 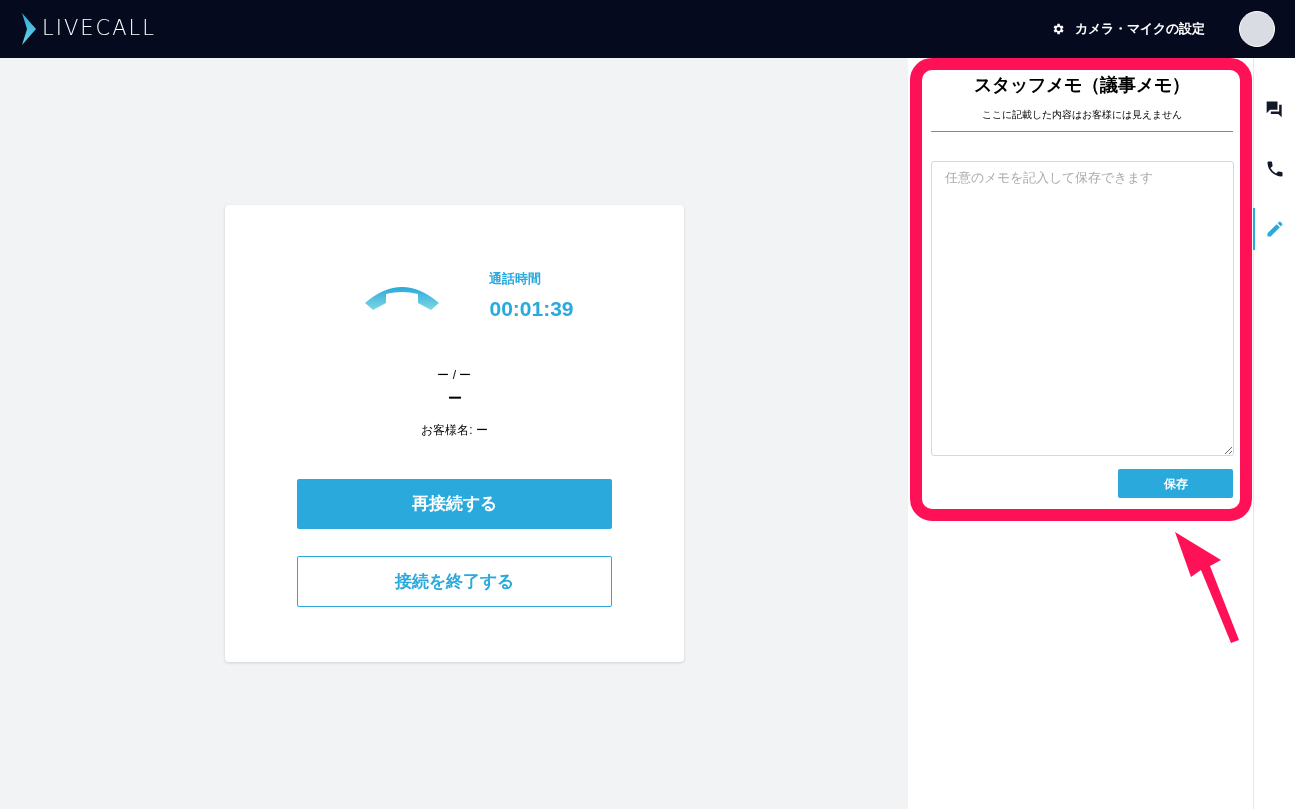 I want to click on end-call-button: 接続を終了する, so click(x=454, y=581).